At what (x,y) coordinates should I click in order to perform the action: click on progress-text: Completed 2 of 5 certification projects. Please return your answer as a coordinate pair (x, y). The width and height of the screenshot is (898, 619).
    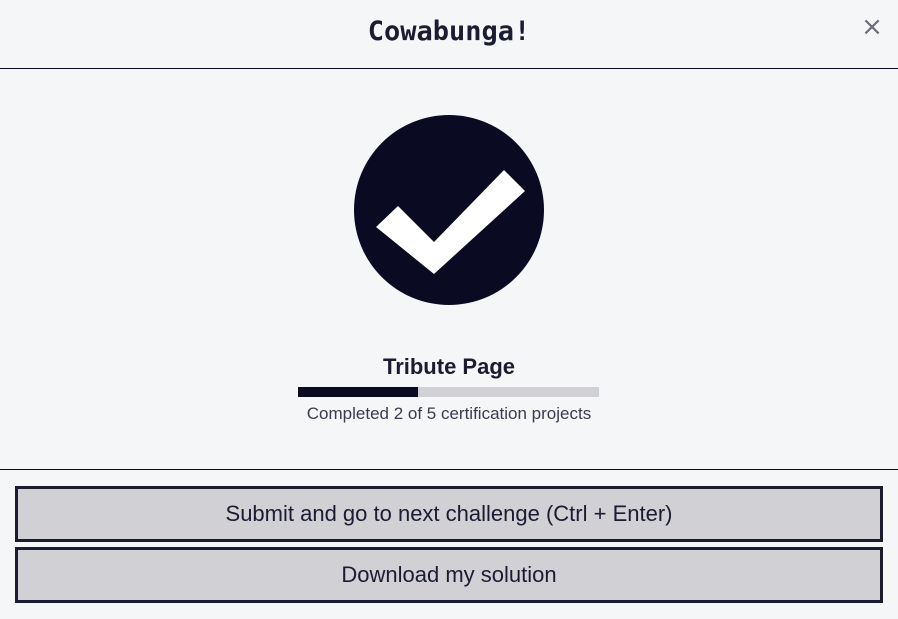
    Looking at the image, I should click on (449, 413).